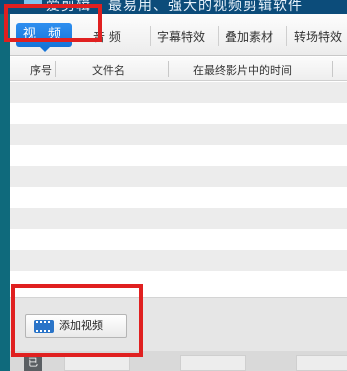 This screenshot has width=347, height=371. I want to click on app-title: 爱剪辑 - 最易用、强大的视频剪辑软件, so click(174, 7).